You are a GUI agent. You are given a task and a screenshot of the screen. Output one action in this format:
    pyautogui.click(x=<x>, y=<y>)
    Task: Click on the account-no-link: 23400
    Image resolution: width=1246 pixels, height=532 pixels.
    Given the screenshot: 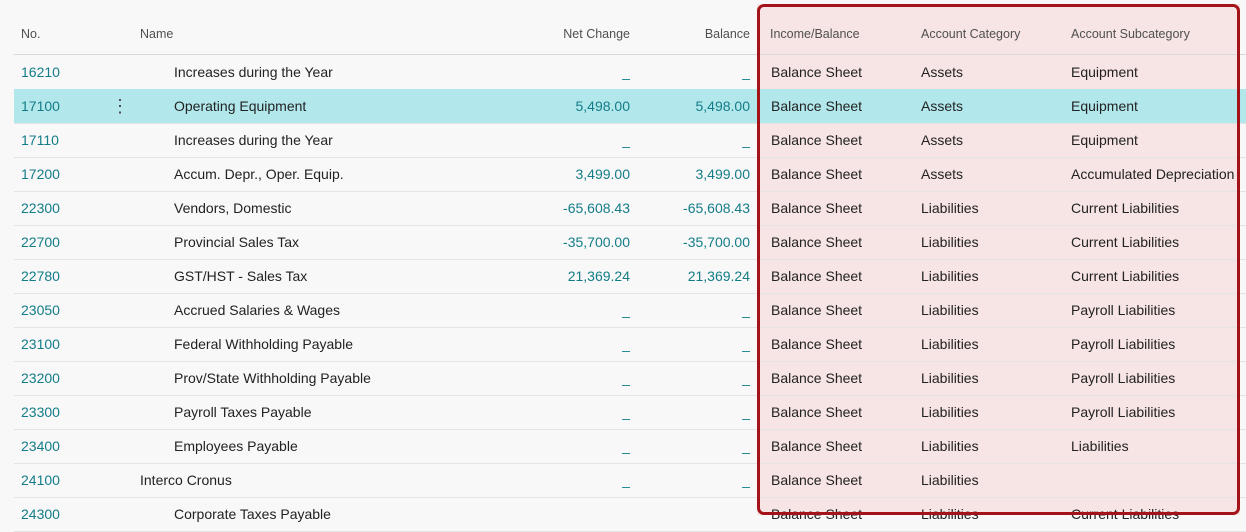 What is the action you would take?
    pyautogui.click(x=61, y=446)
    